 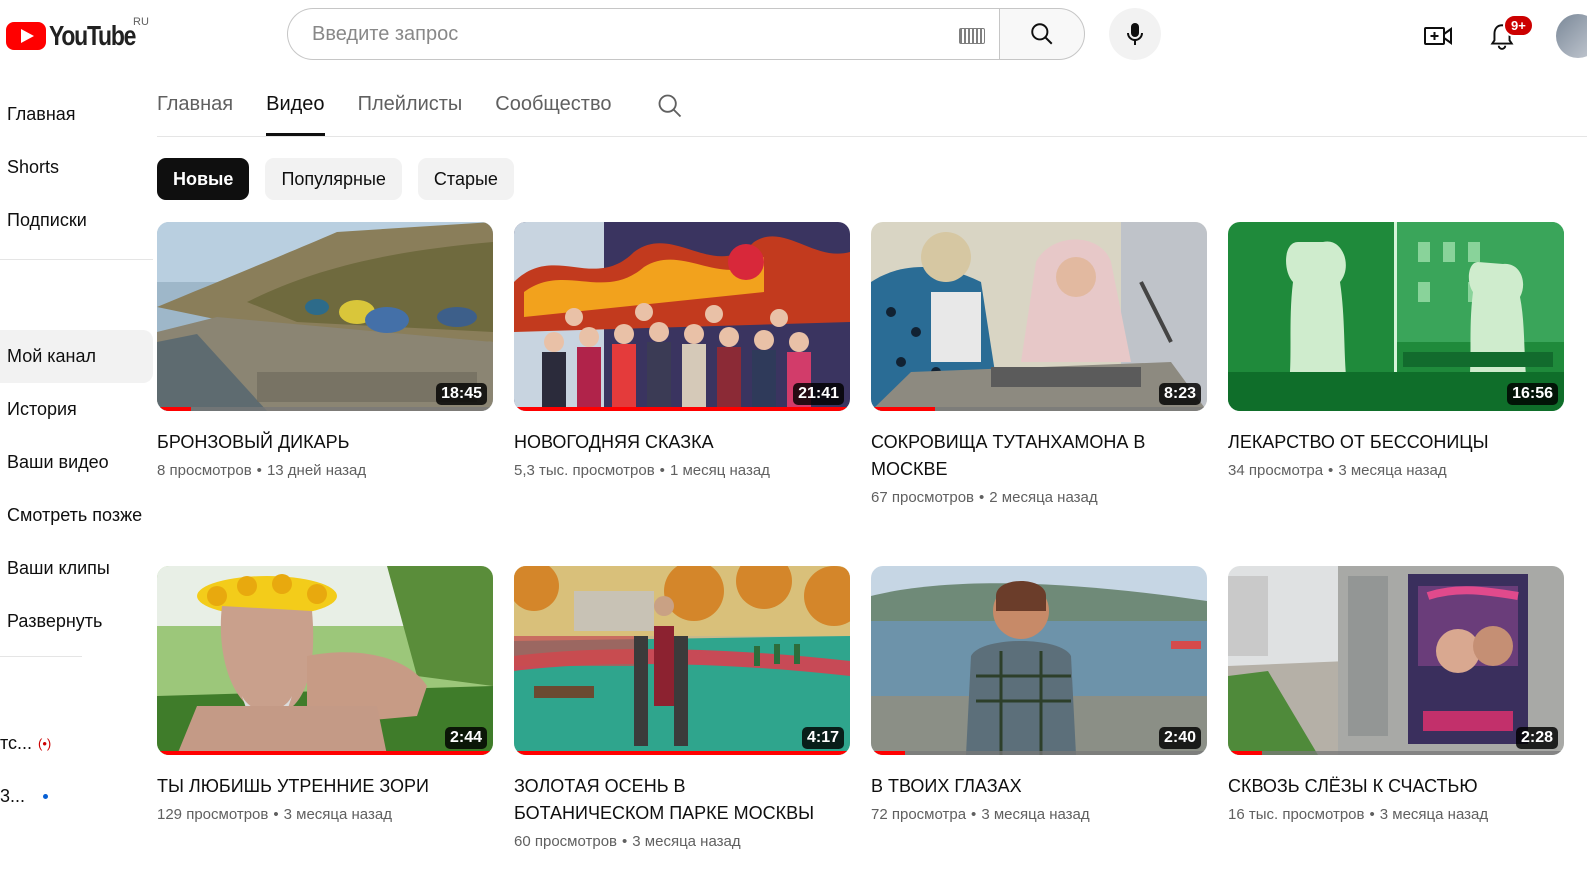 What do you see at coordinates (58, 568) in the screenshot?
I see `sidebar-item-label: Ваши клипы` at bounding box center [58, 568].